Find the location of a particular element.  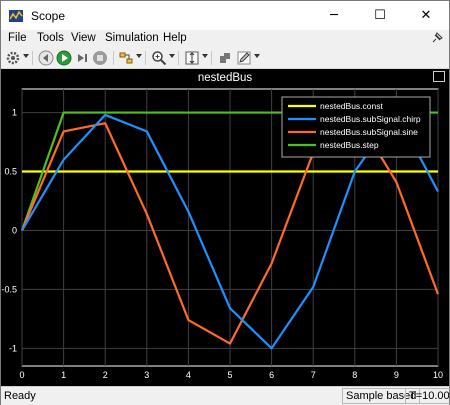

menu-bar: File Tools View Simulation Help is located at coordinates (225, 39).